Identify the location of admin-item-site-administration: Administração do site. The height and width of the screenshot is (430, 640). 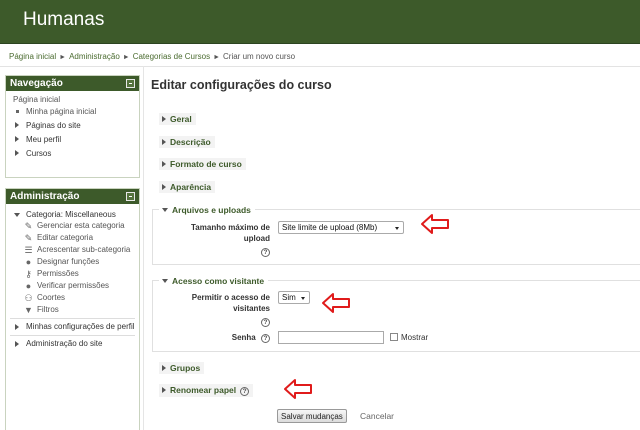
(72, 344).